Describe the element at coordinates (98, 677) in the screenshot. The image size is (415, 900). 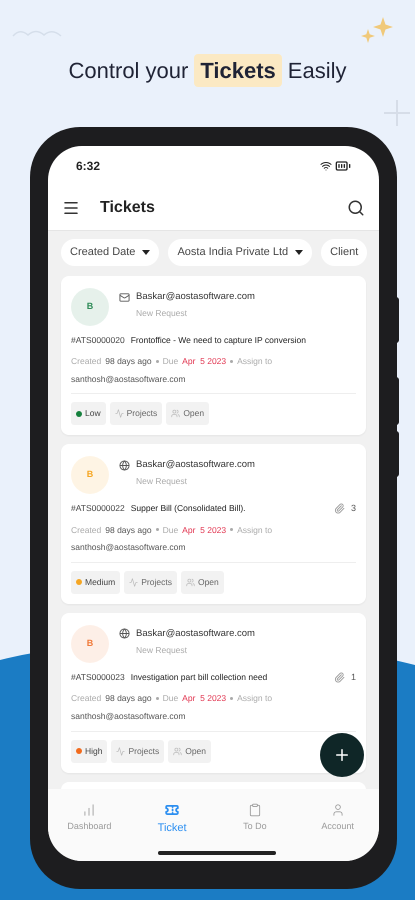
I see `ticket-id: #ATS0000023` at that location.